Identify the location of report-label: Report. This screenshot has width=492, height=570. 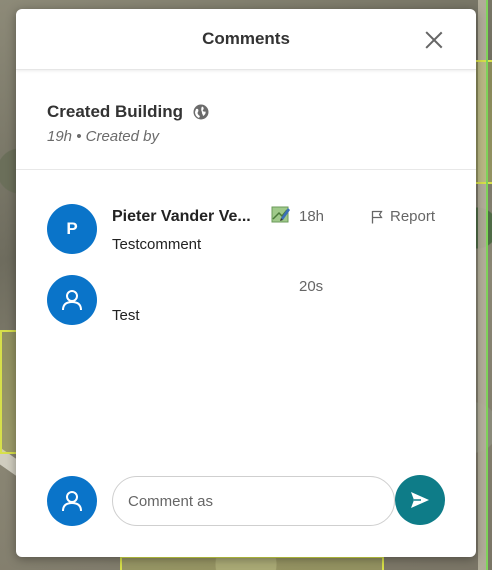
(413, 216).